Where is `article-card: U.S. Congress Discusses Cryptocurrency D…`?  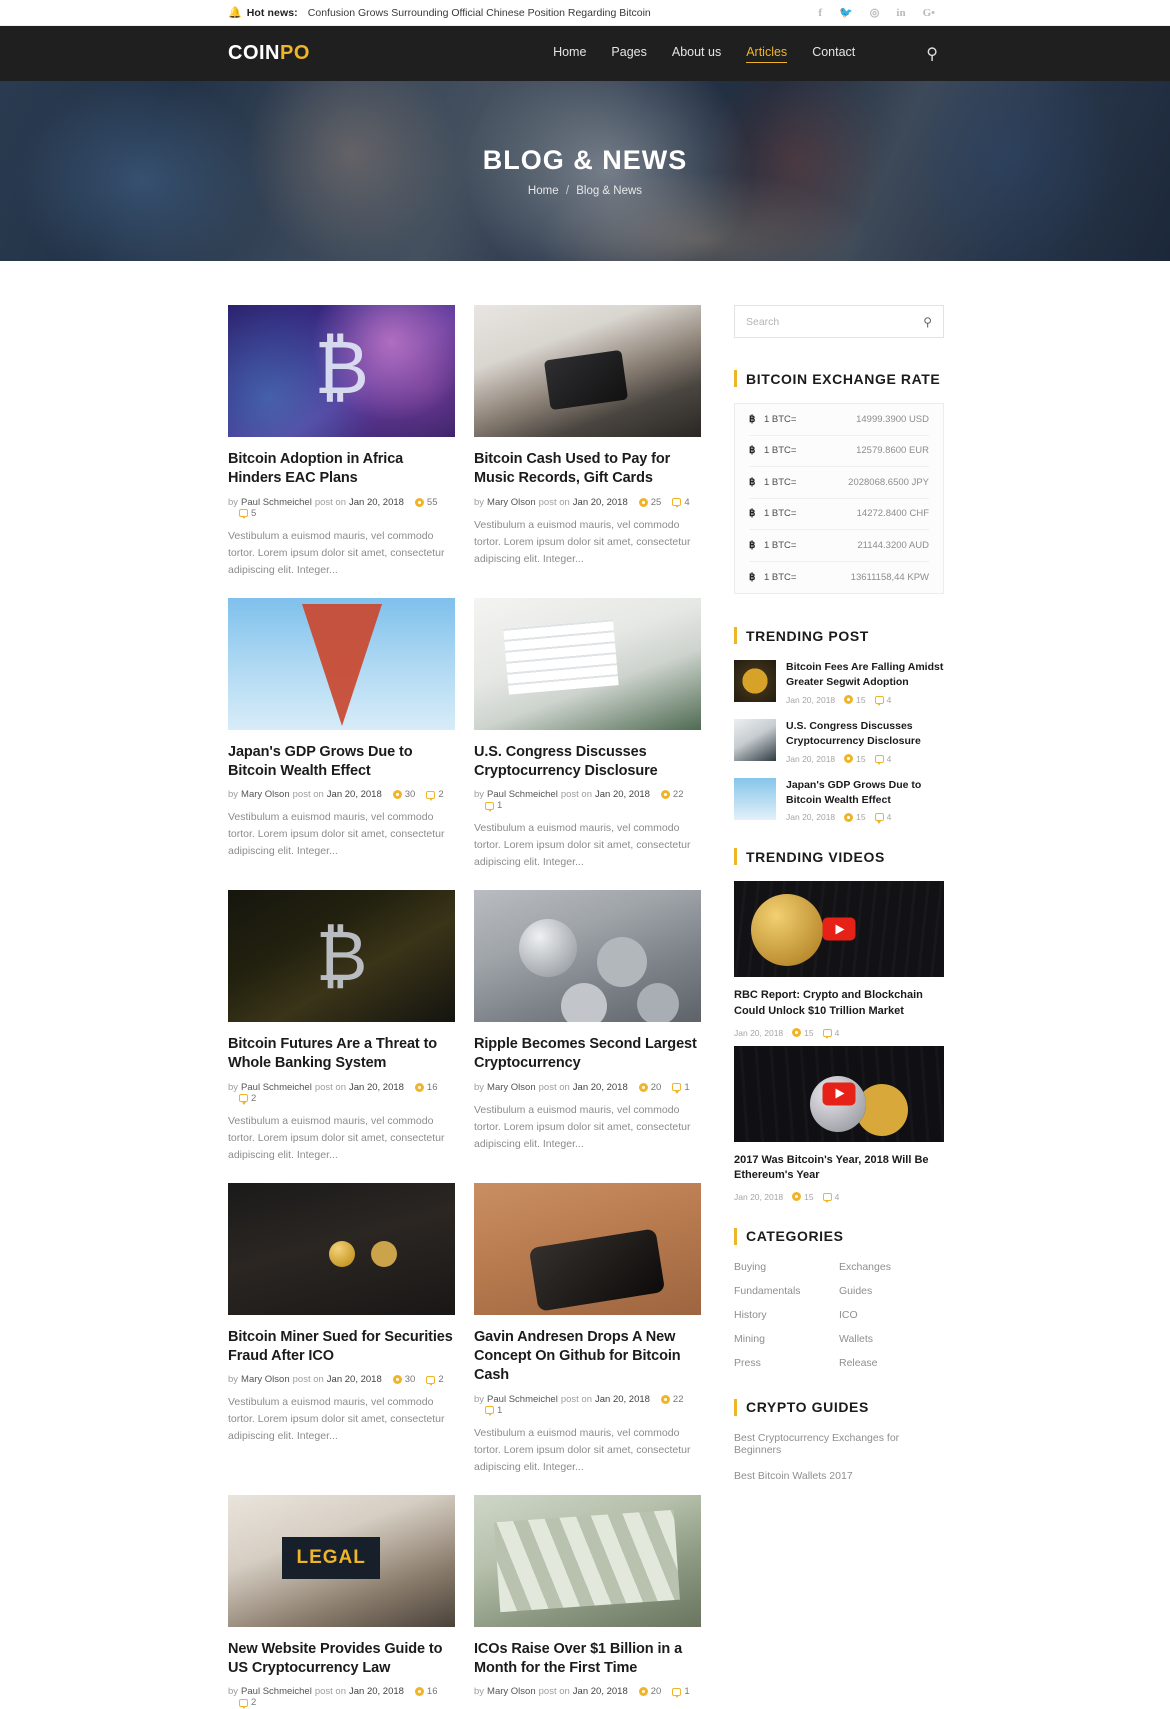 article-card: U.S. Congress Discusses Cryptocurrency D… is located at coordinates (587, 734).